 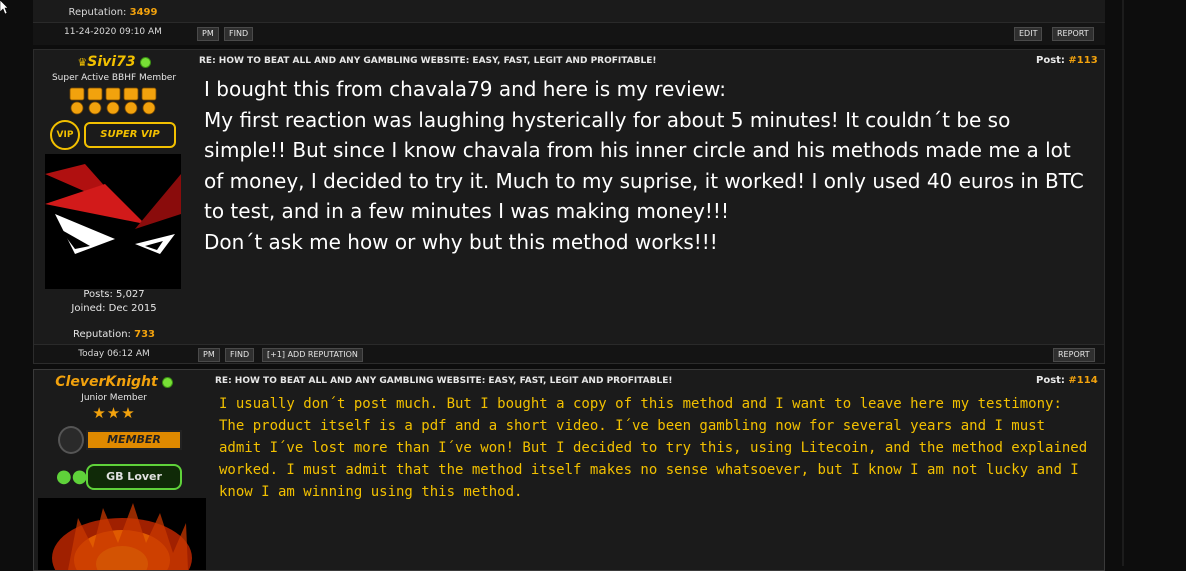 I want to click on post-date: 11-24-2020 09:10 AM, so click(x=113, y=32).